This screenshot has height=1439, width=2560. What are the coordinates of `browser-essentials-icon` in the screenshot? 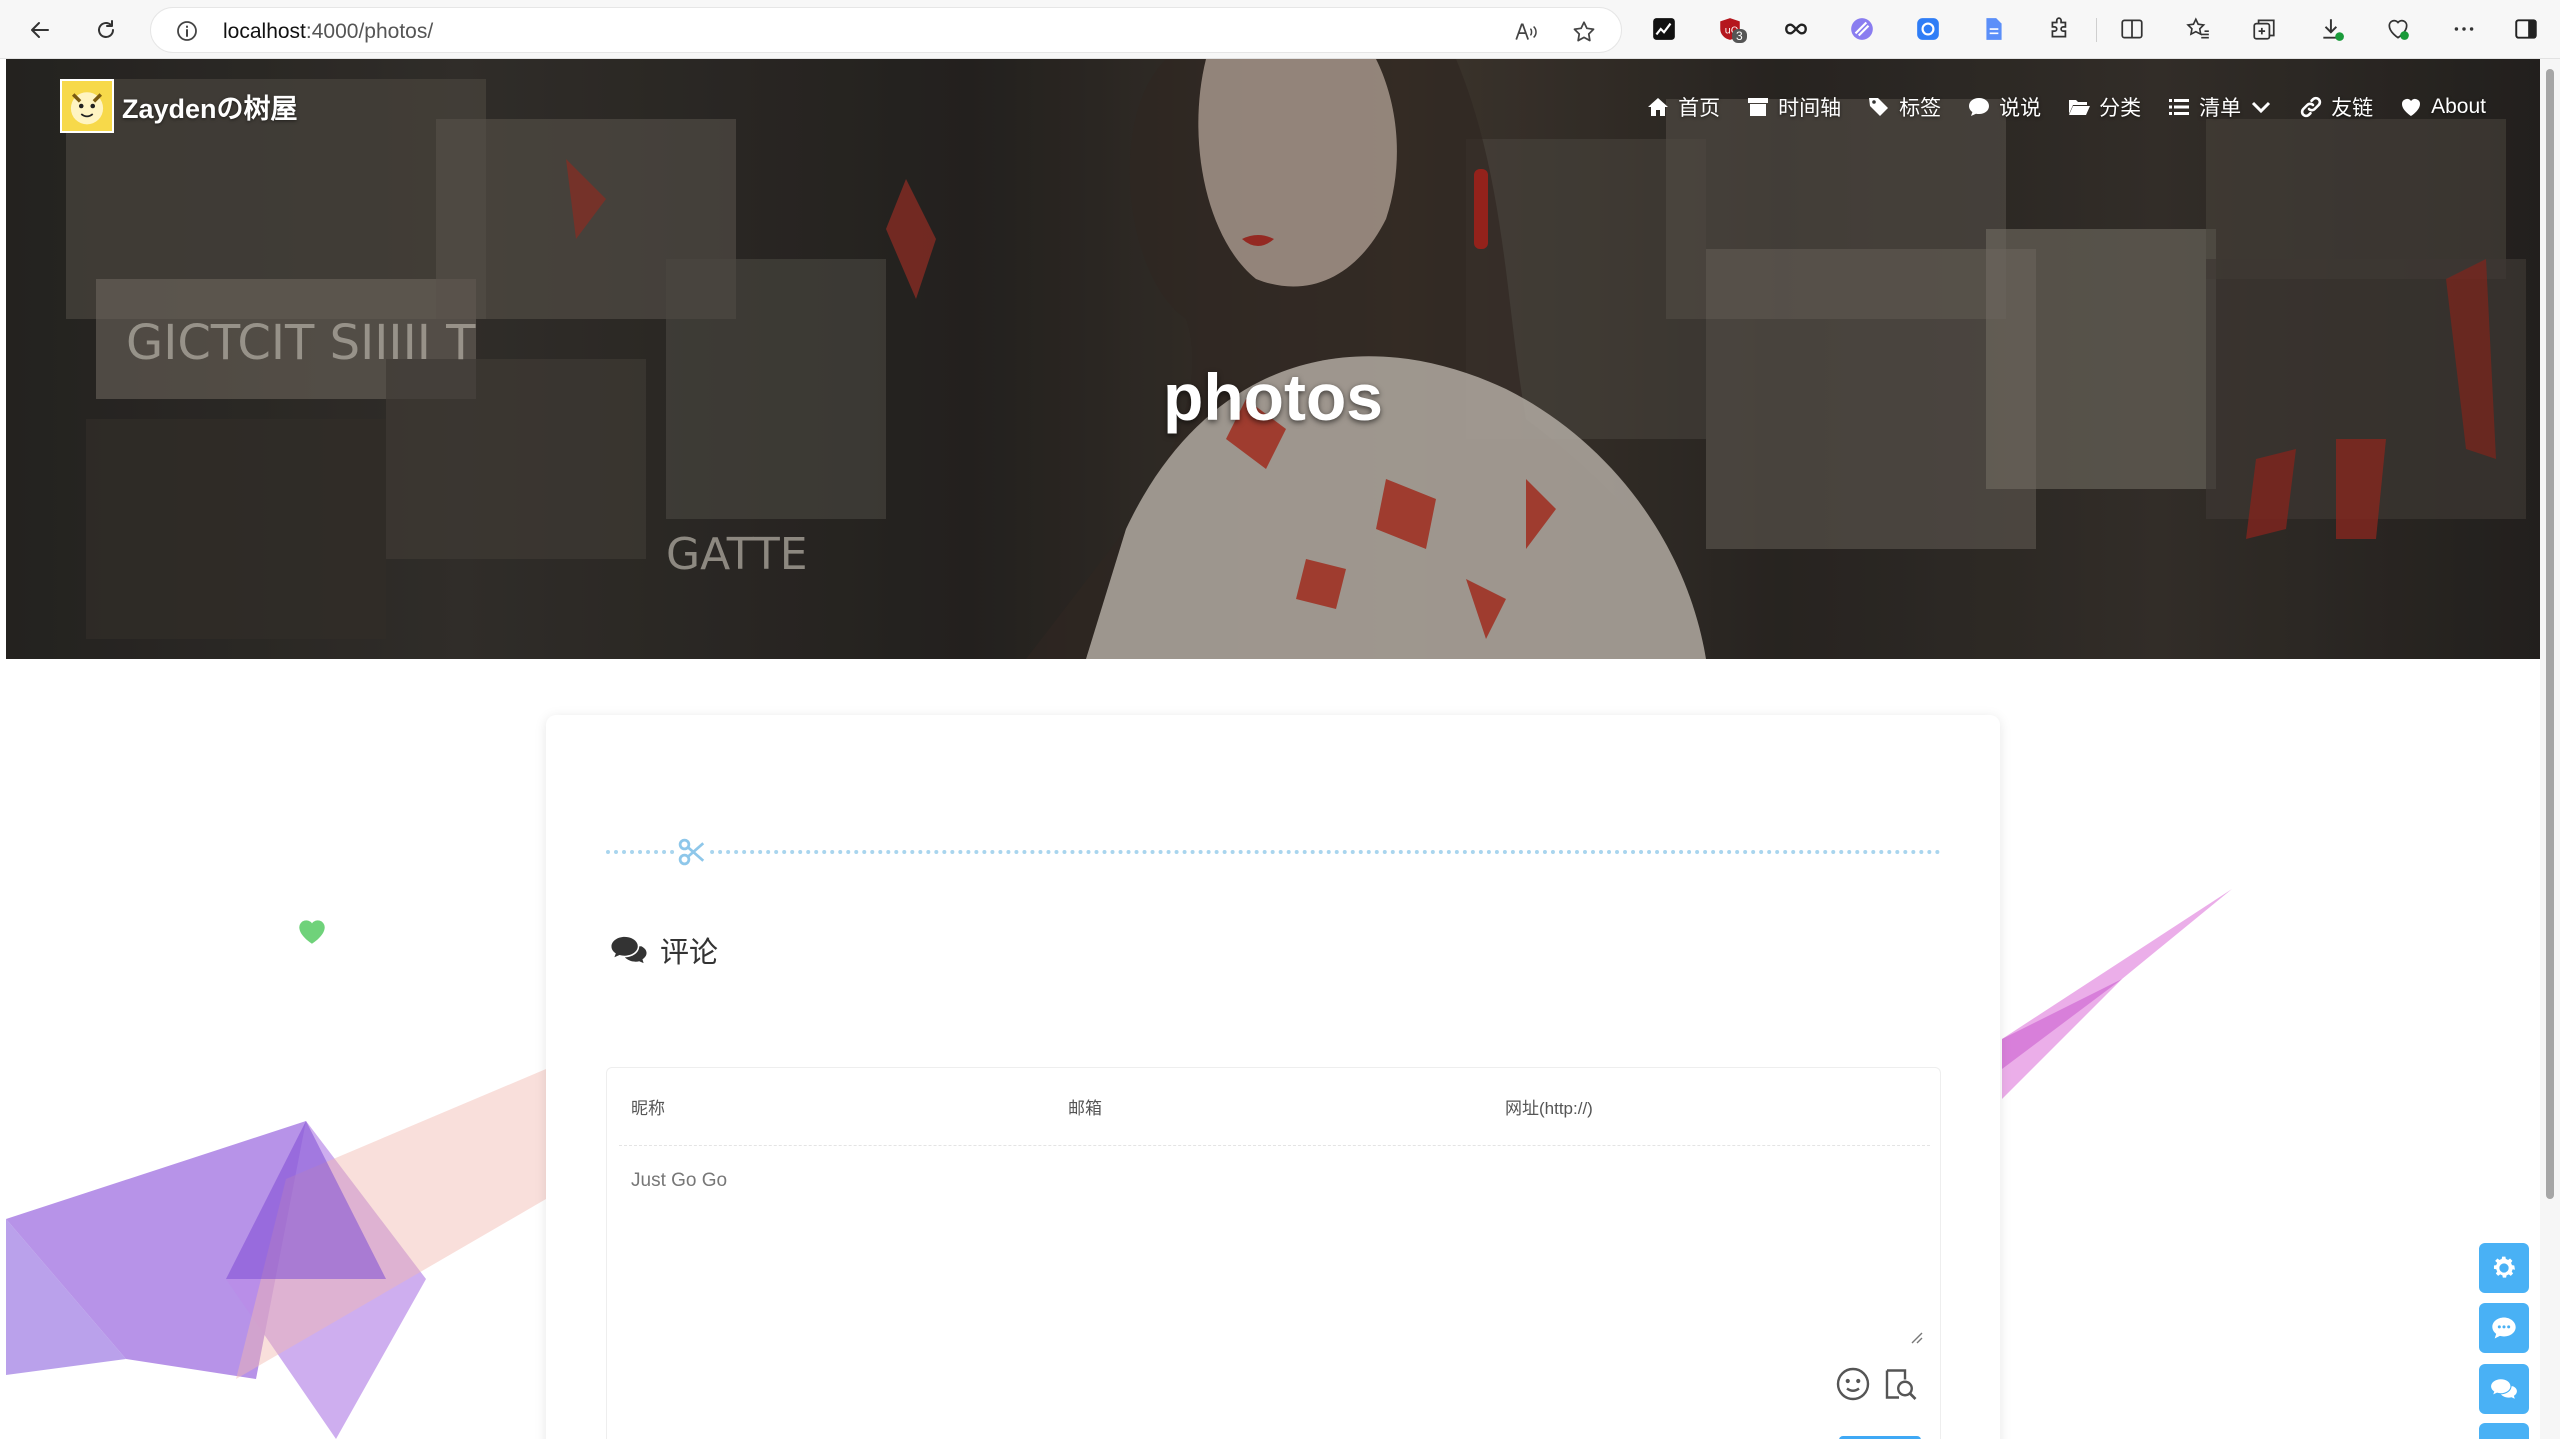 It's located at (2398, 29).